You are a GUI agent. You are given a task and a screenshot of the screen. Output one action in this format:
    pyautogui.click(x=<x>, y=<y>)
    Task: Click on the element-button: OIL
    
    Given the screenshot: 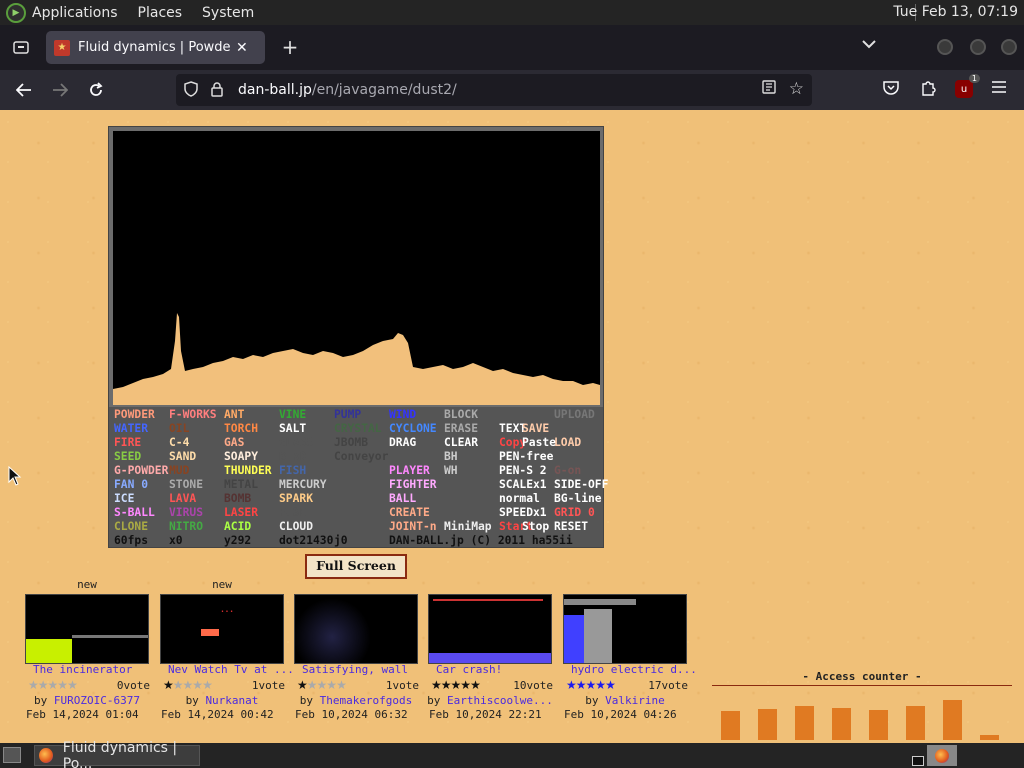 What is the action you would take?
    pyautogui.click(x=179, y=429)
    